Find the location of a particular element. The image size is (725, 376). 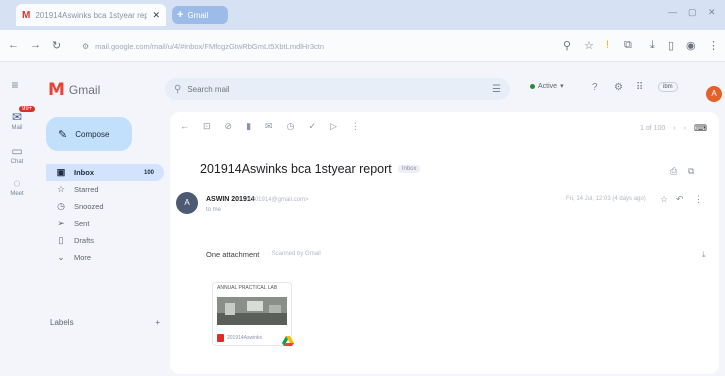

help-icon: ? is located at coordinates (595, 87).